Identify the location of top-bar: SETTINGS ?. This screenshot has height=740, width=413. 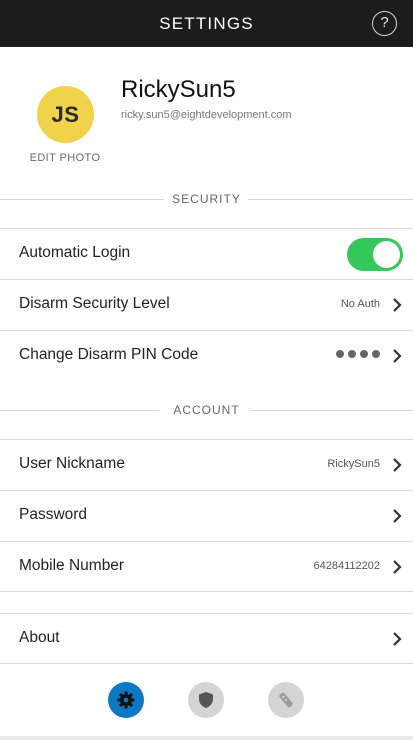
(206, 23).